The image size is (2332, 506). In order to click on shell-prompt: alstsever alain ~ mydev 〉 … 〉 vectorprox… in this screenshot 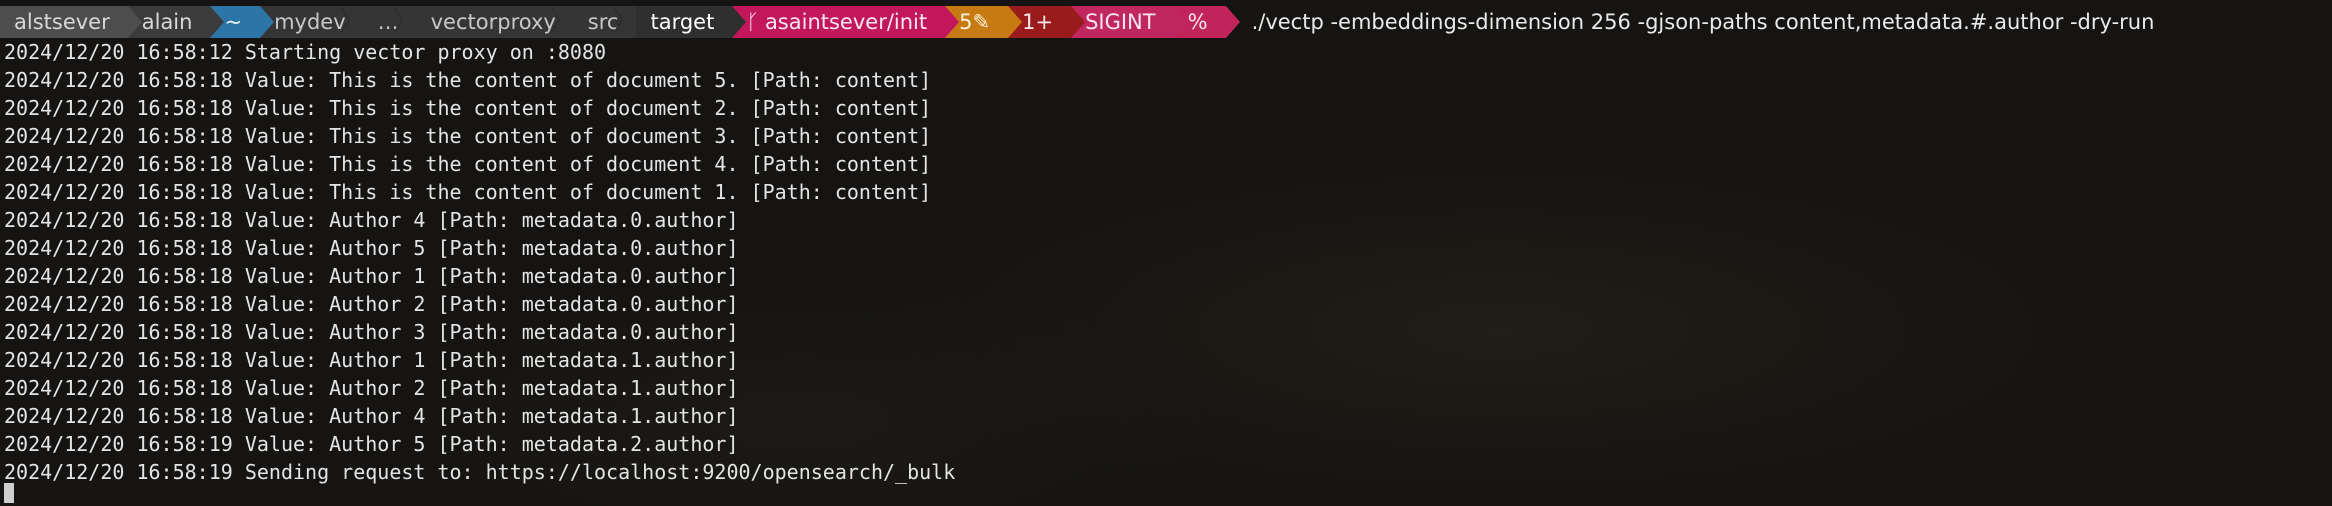, I will do `click(1077, 22)`.